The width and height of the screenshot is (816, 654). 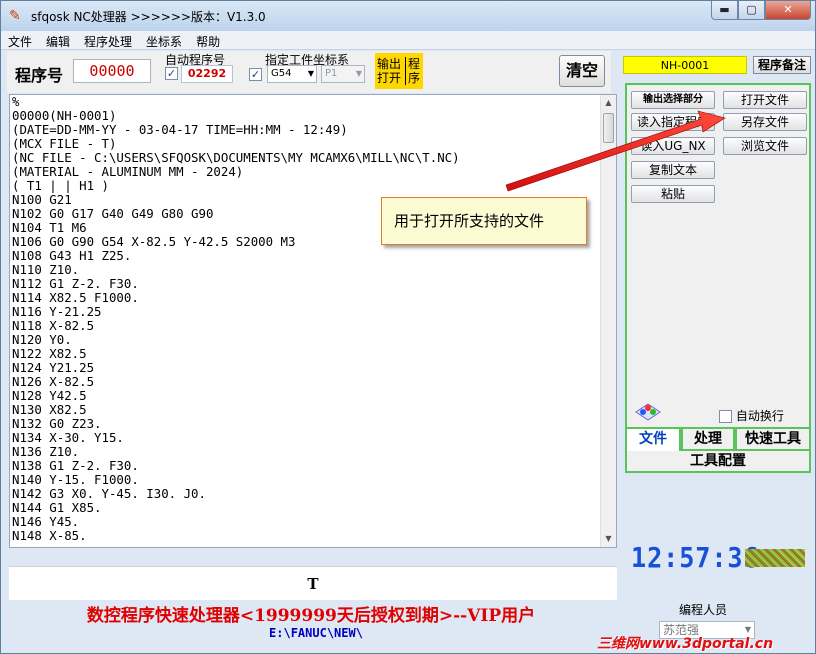 What do you see at coordinates (307, 410) in the screenshot?
I see `code-line: N130 X82.5` at bounding box center [307, 410].